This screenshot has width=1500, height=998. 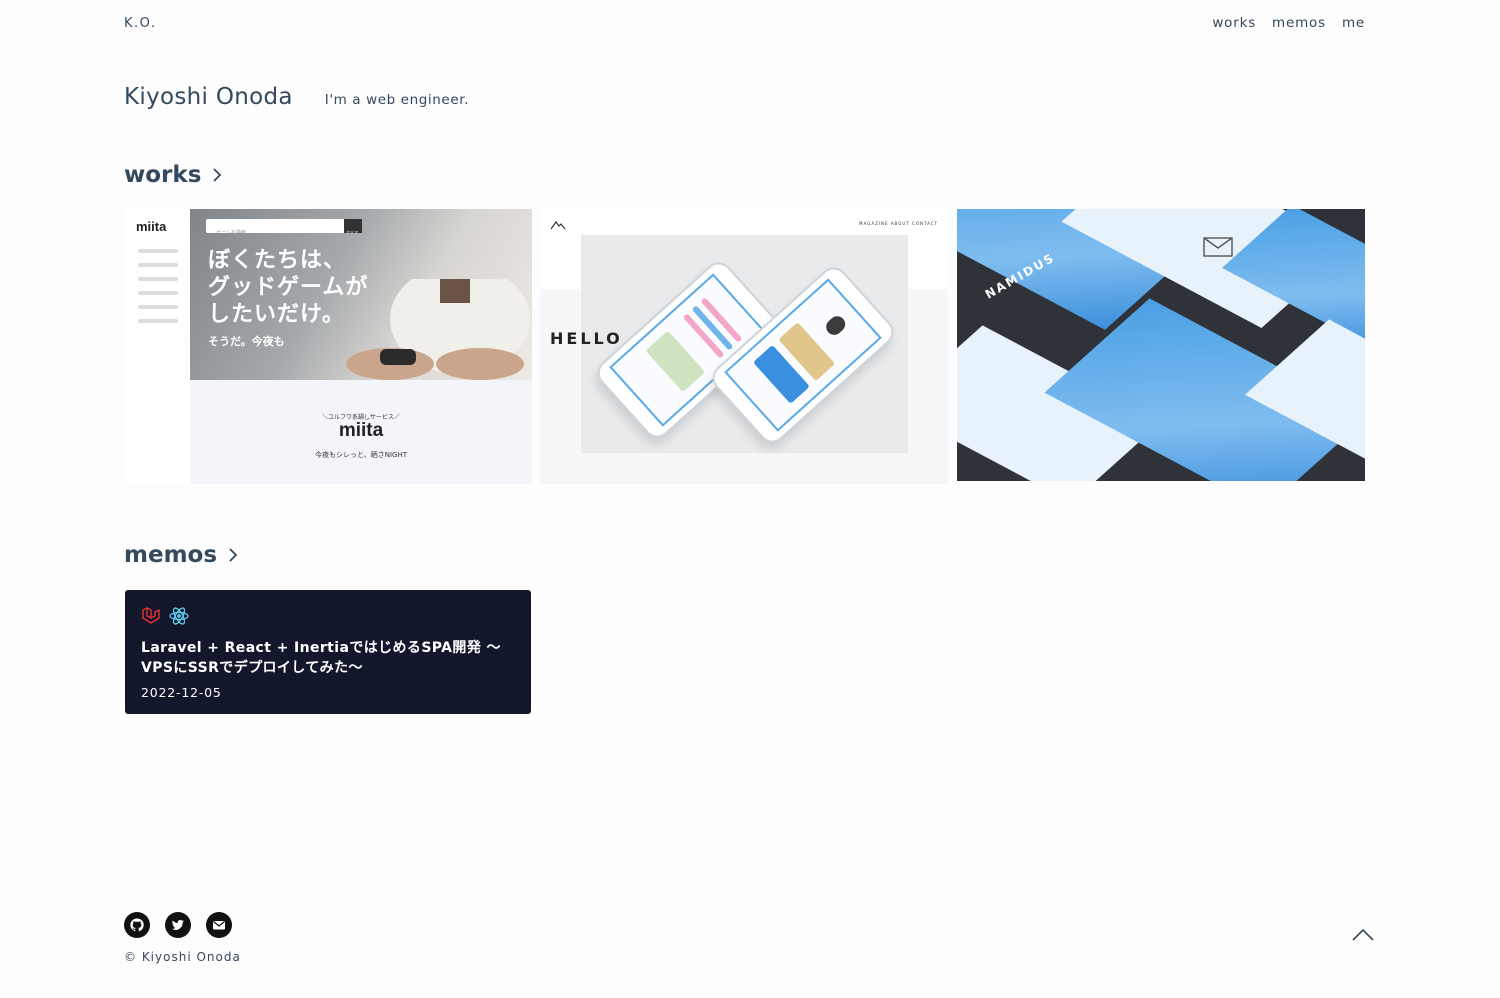 What do you see at coordinates (179, 616) in the screenshot?
I see `react-icon` at bounding box center [179, 616].